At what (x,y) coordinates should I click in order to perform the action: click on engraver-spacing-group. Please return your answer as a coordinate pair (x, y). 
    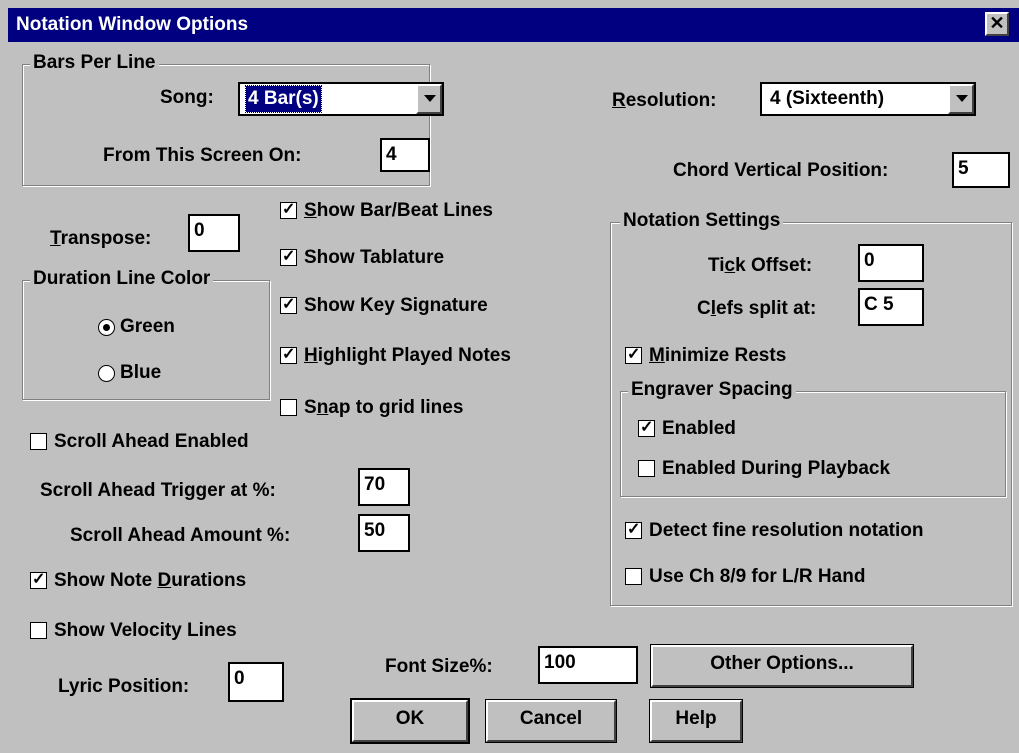
    Looking at the image, I should click on (813, 444).